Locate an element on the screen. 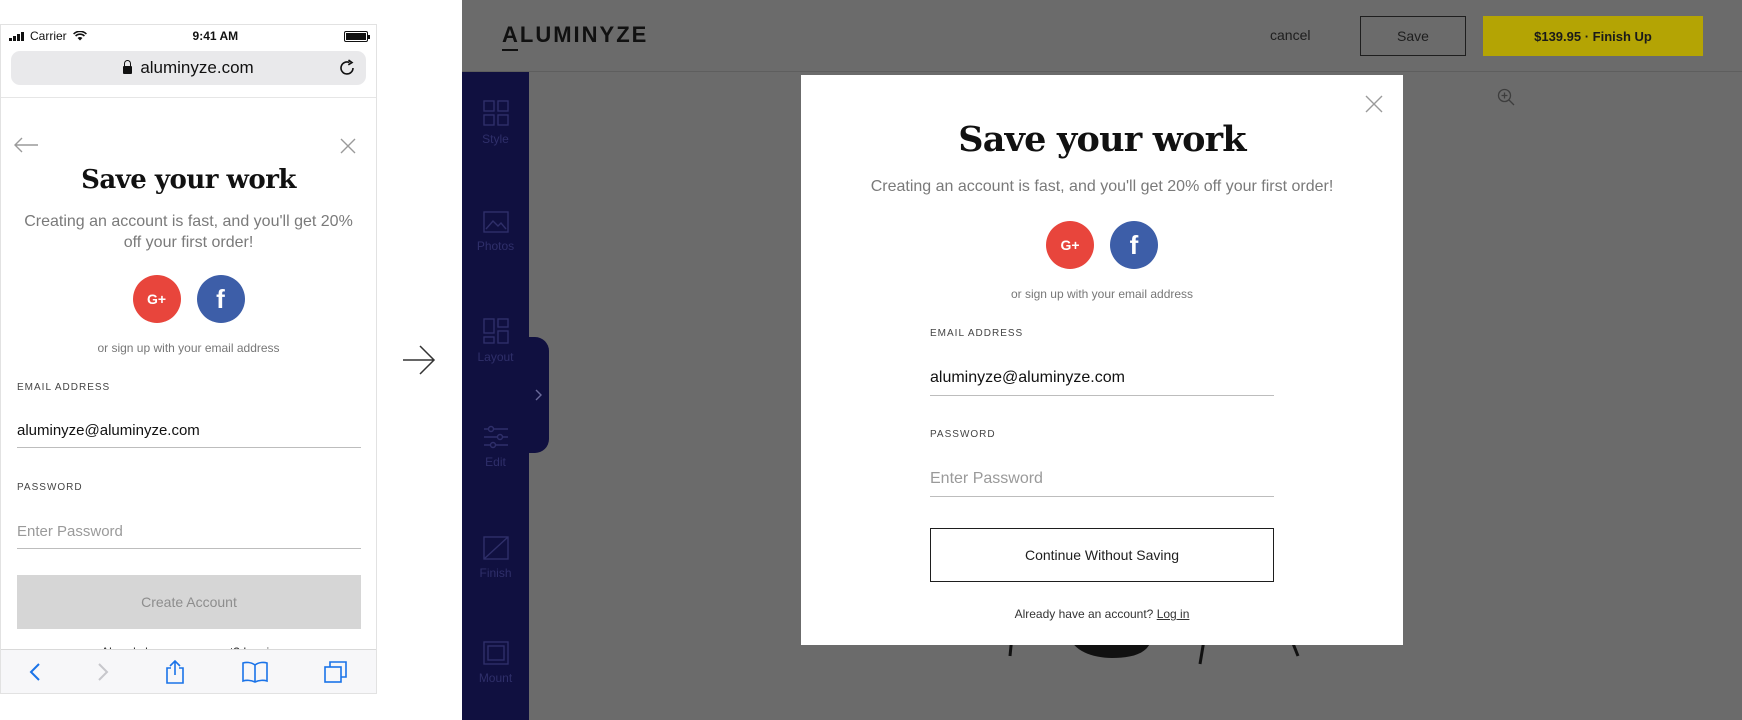 The width and height of the screenshot is (1742, 720). sliders-icon is located at coordinates (495, 437).